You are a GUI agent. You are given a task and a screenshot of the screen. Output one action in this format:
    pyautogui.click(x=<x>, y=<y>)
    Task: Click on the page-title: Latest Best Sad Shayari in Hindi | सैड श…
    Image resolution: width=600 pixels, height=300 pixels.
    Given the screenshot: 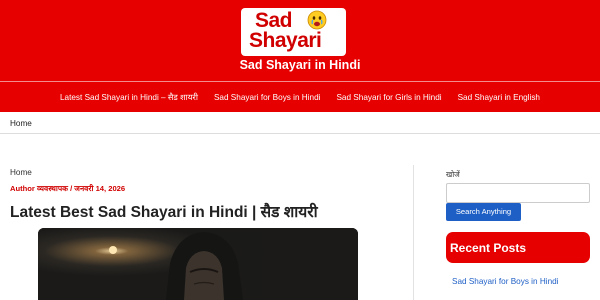 What is the action you would take?
    pyautogui.click(x=164, y=212)
    